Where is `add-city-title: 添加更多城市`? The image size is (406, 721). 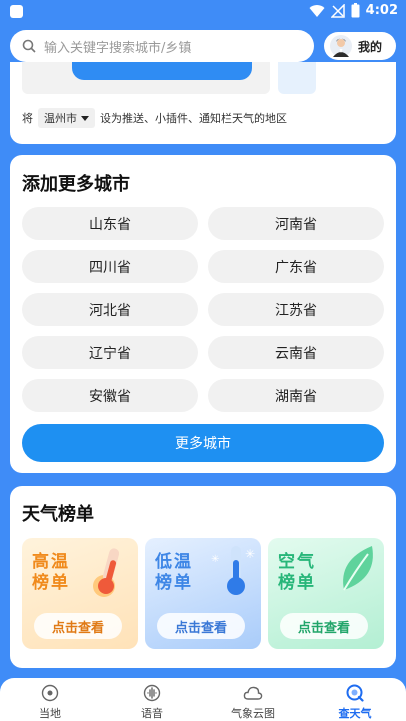
add-city-title: 添加更多城市 is located at coordinates (76, 184).